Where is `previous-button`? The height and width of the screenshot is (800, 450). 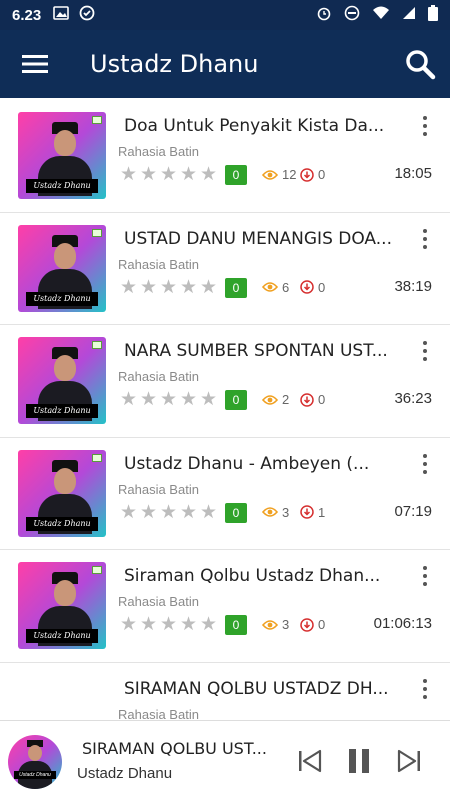 previous-button is located at coordinates (310, 761).